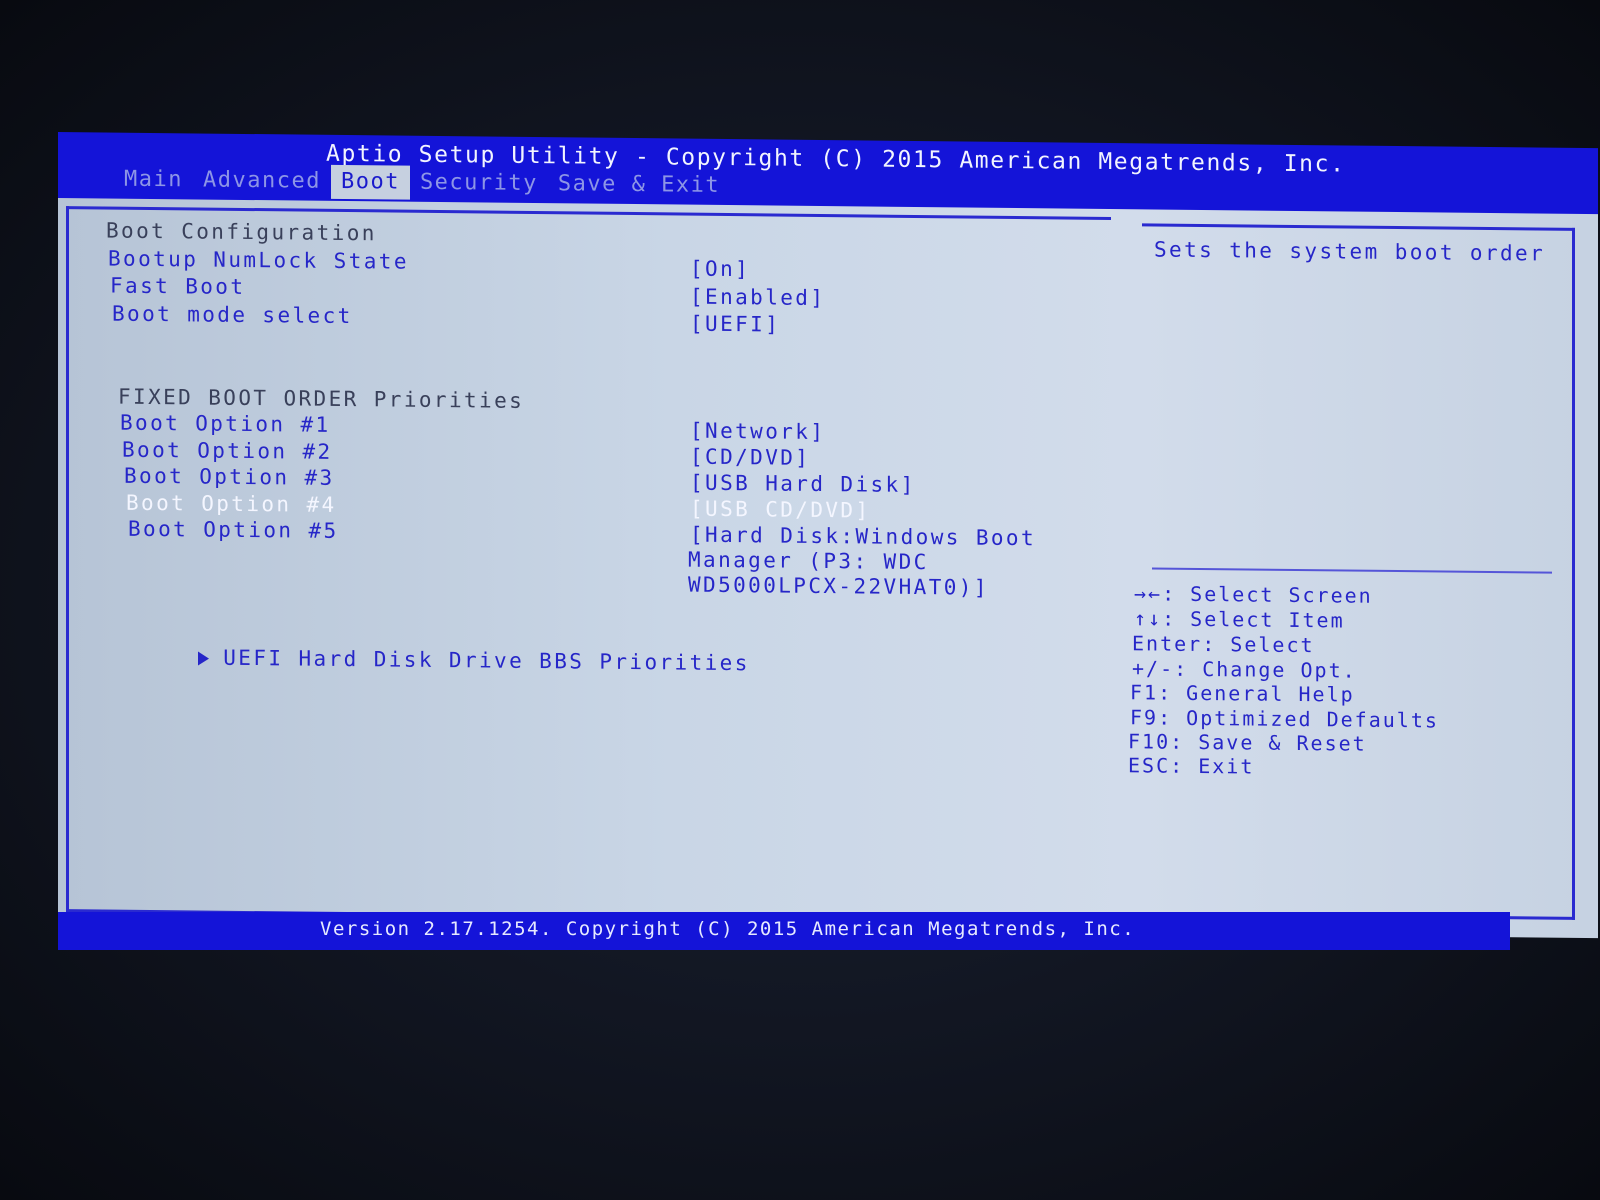 The height and width of the screenshot is (1200, 1600). What do you see at coordinates (1244, 669) in the screenshot?
I see `help-key-change-opt: +/-: Change Opt.` at bounding box center [1244, 669].